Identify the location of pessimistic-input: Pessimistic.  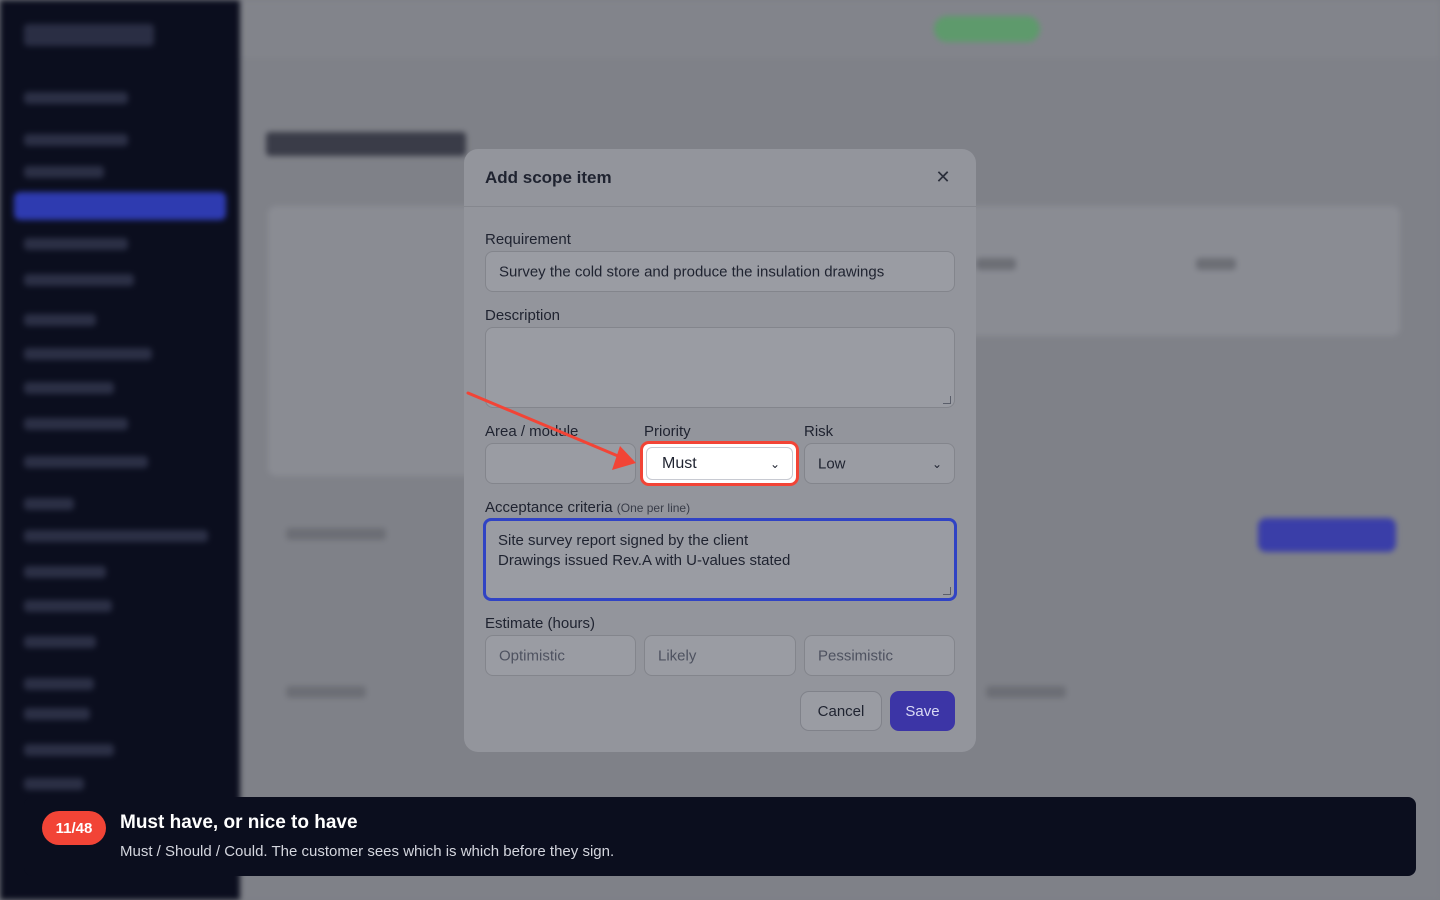
(879, 655).